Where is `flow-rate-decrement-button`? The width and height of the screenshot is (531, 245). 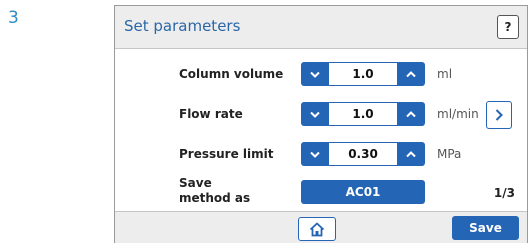 flow-rate-decrement-button is located at coordinates (315, 114).